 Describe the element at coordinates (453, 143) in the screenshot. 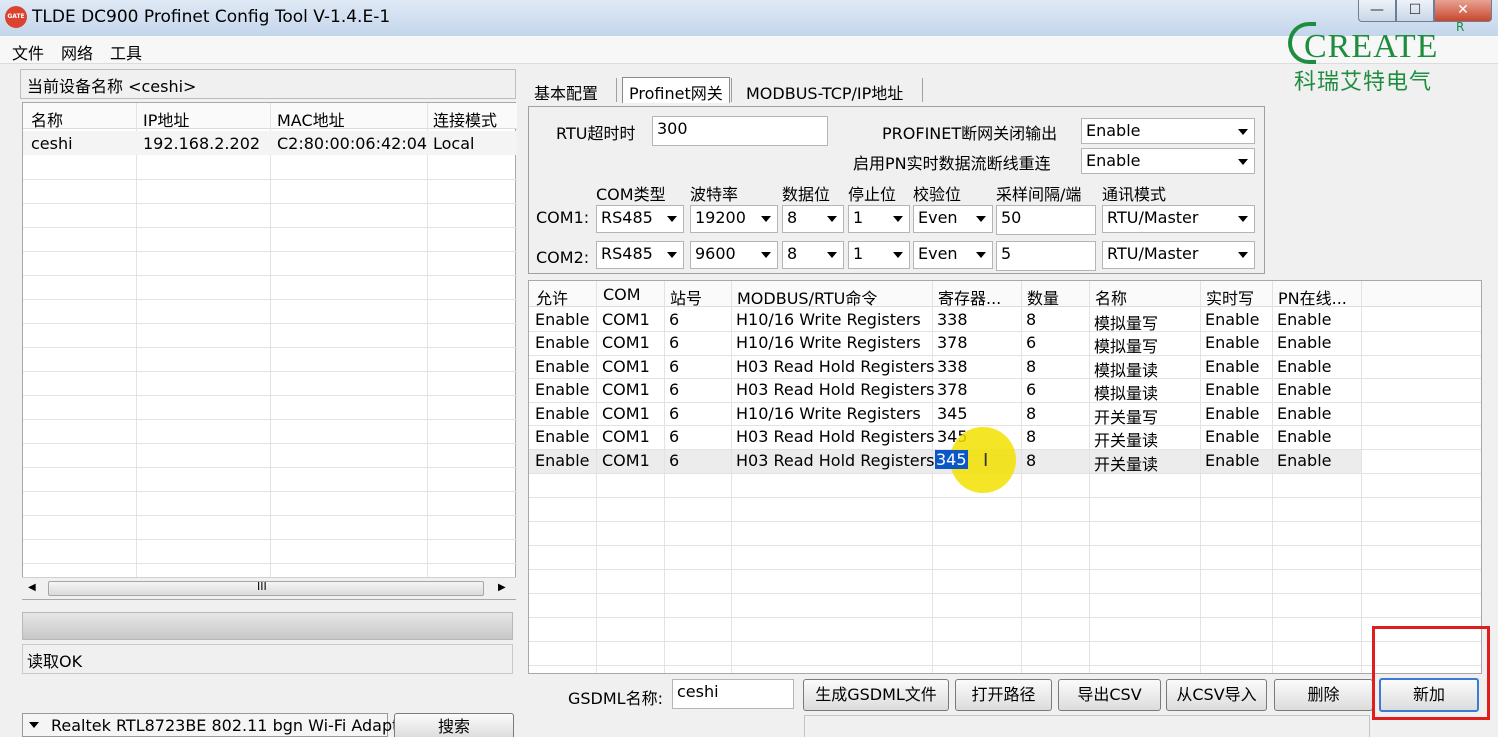

I see `device-row-mode: Local` at that location.